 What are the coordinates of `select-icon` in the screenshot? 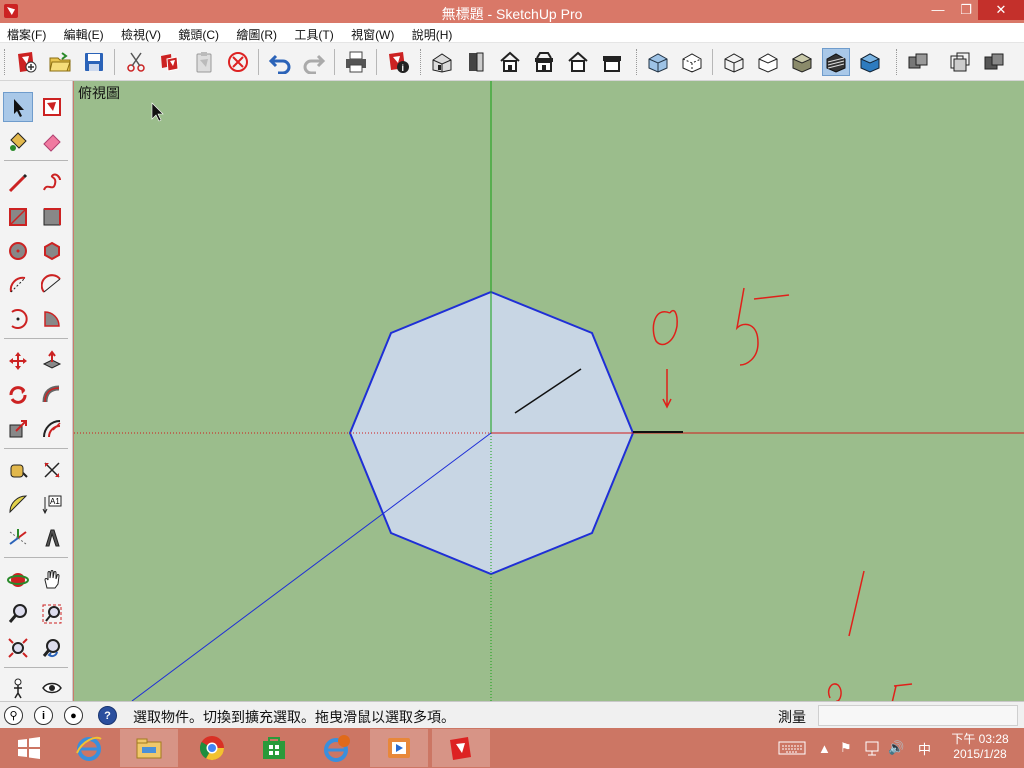 It's located at (18, 107).